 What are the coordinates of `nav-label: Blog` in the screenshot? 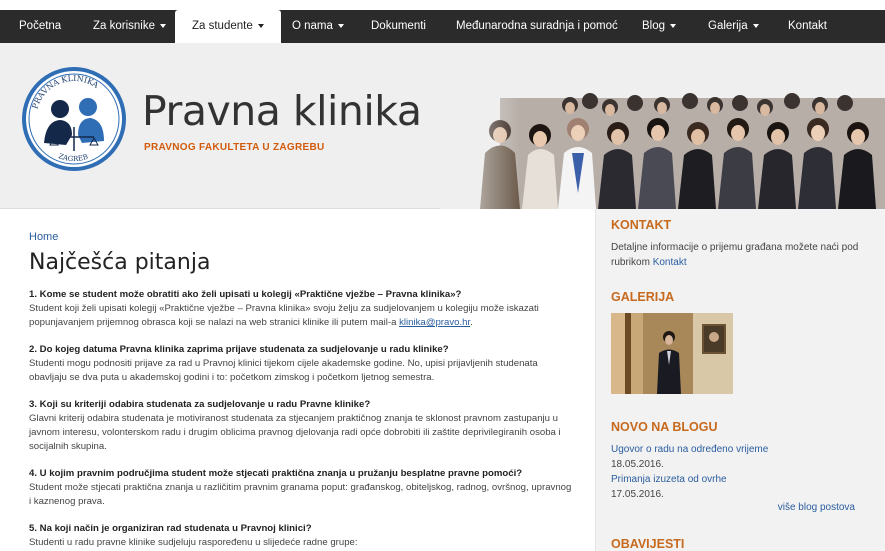 It's located at (654, 26).